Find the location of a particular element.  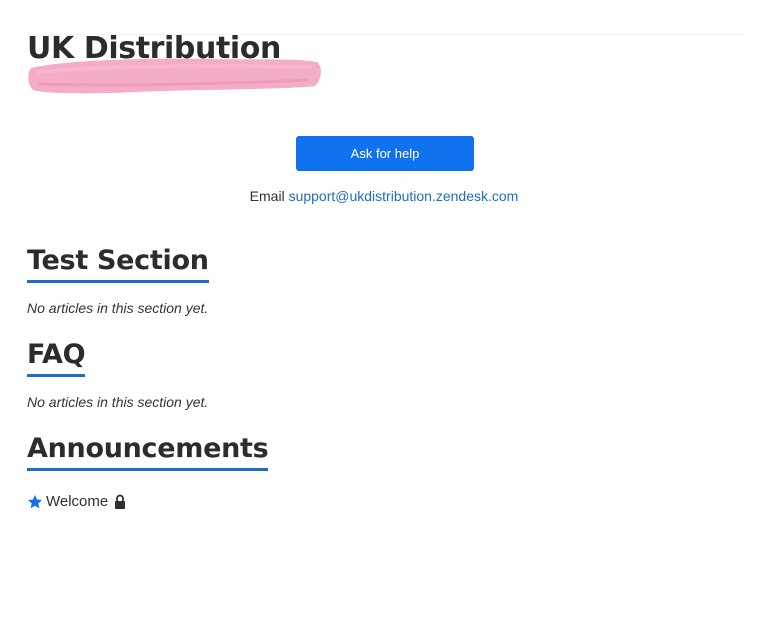

brand-logo: UK Distribution is located at coordinates (177, 65).